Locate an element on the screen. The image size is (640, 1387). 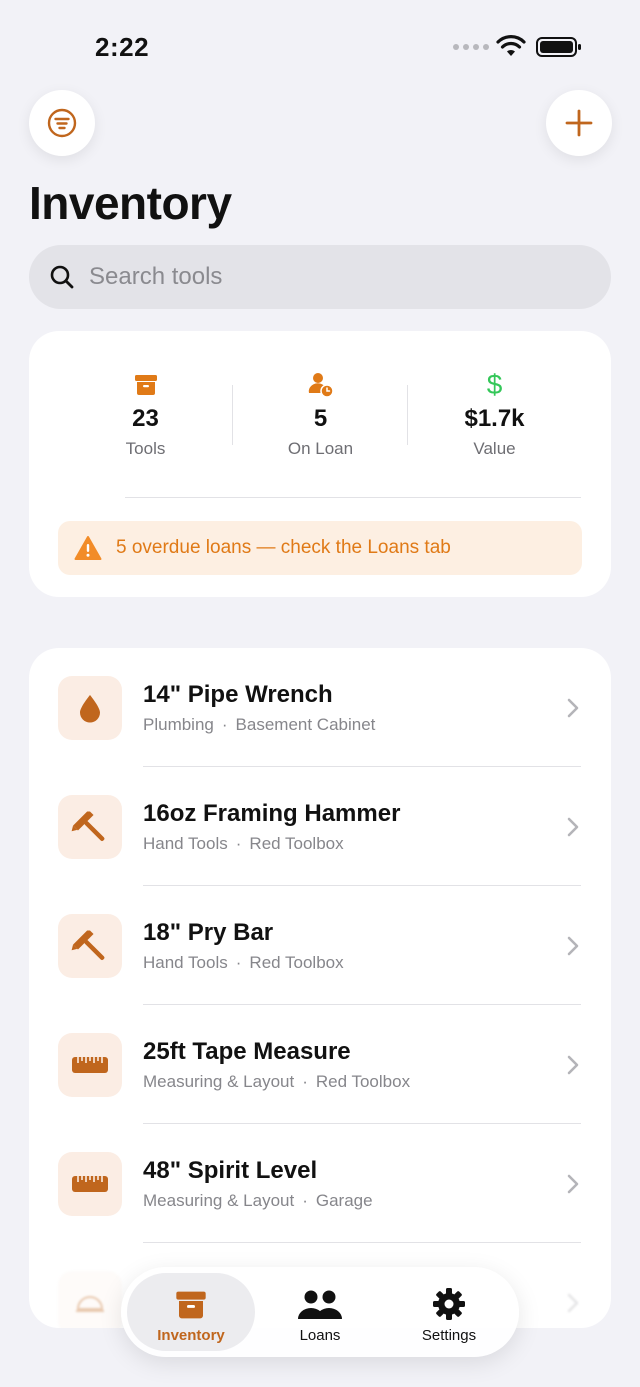
tool-name: 48" Spirit Level is located at coordinates (230, 1170).